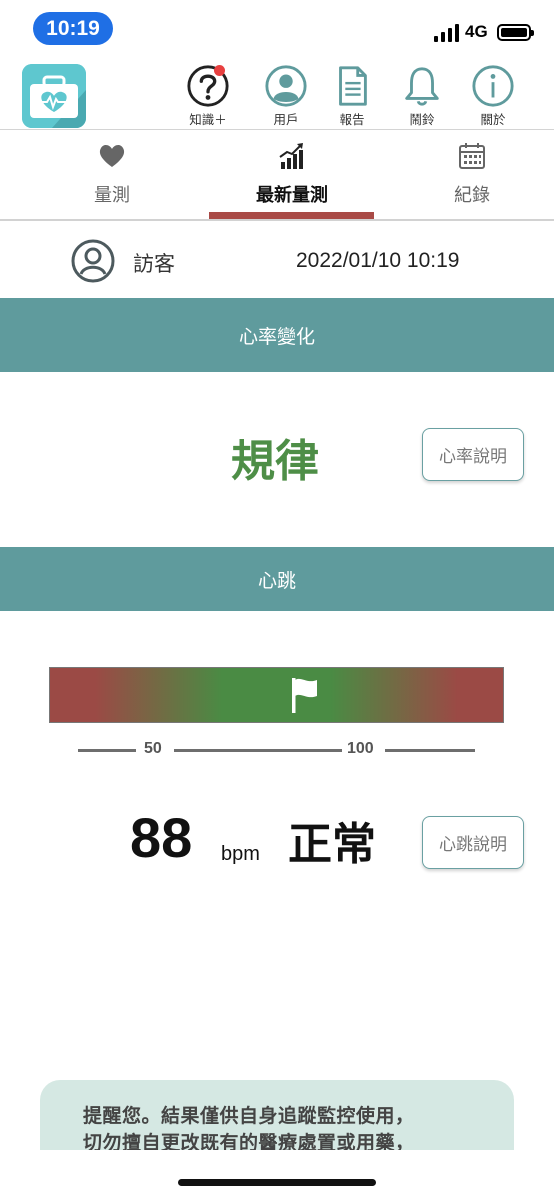 This screenshot has height=1200, width=554. Describe the element at coordinates (360, 748) in the screenshot. I see `scale-tick-100: 100` at that location.